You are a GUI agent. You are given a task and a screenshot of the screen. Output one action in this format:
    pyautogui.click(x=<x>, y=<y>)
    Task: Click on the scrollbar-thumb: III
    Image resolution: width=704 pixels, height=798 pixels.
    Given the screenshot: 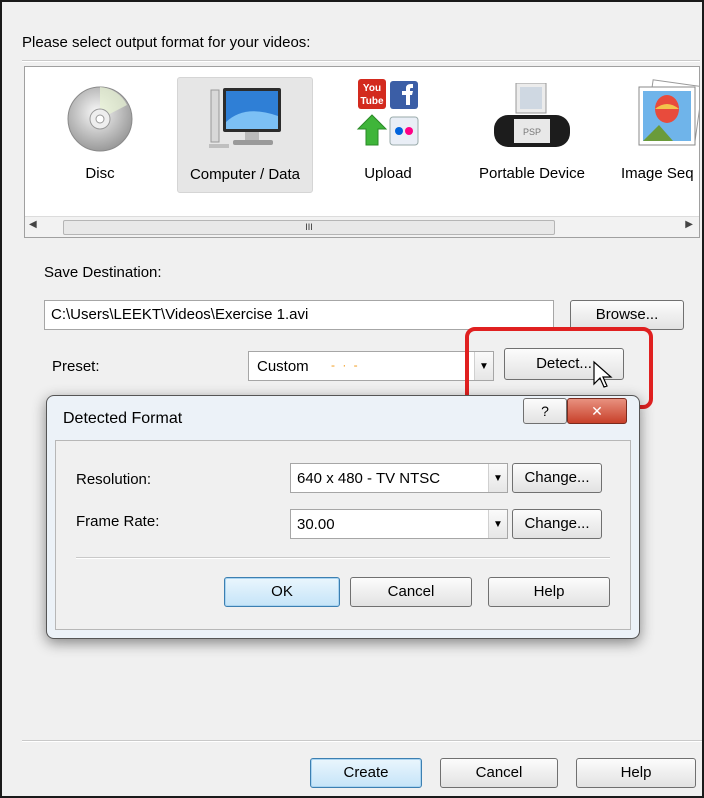 What is the action you would take?
    pyautogui.click(x=309, y=227)
    